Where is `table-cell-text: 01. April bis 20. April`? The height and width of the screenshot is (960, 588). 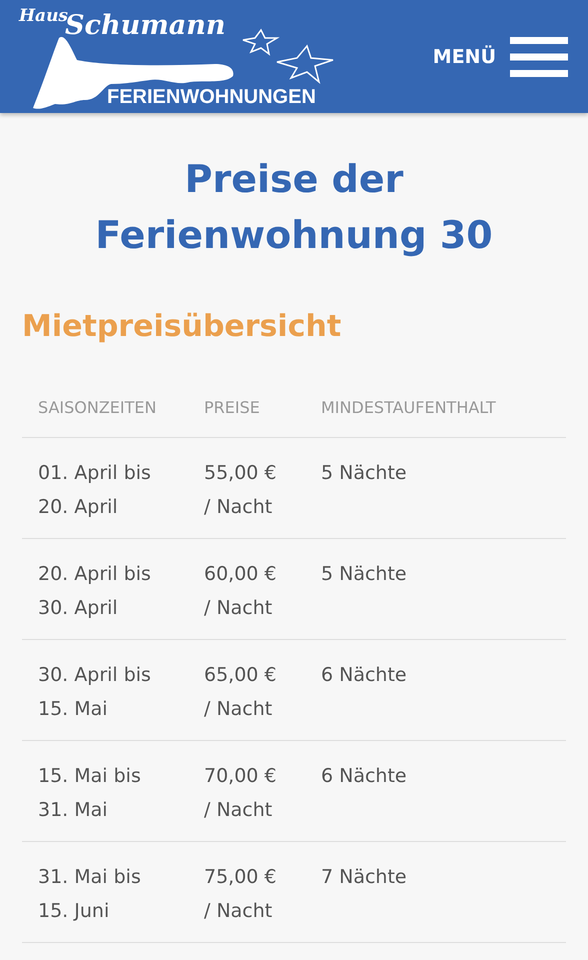 table-cell-text: 01. April bis 20. April is located at coordinates (94, 490).